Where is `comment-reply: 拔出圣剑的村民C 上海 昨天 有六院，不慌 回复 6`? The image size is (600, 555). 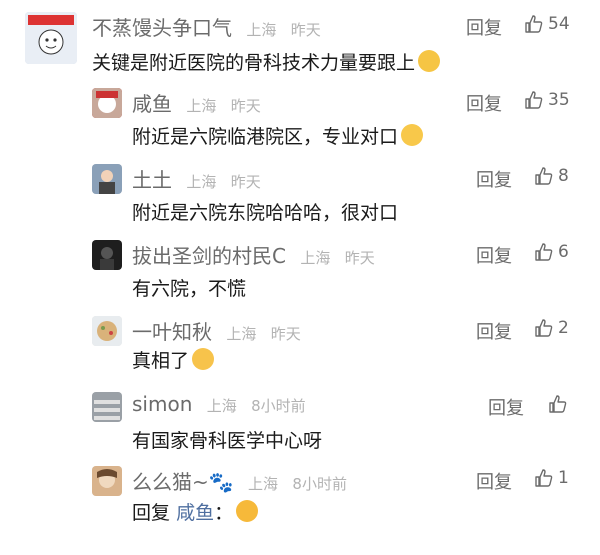 comment-reply: 拔出圣剑的村民C 上海 昨天 有六院，不慌 回复 6 is located at coordinates (300, 269).